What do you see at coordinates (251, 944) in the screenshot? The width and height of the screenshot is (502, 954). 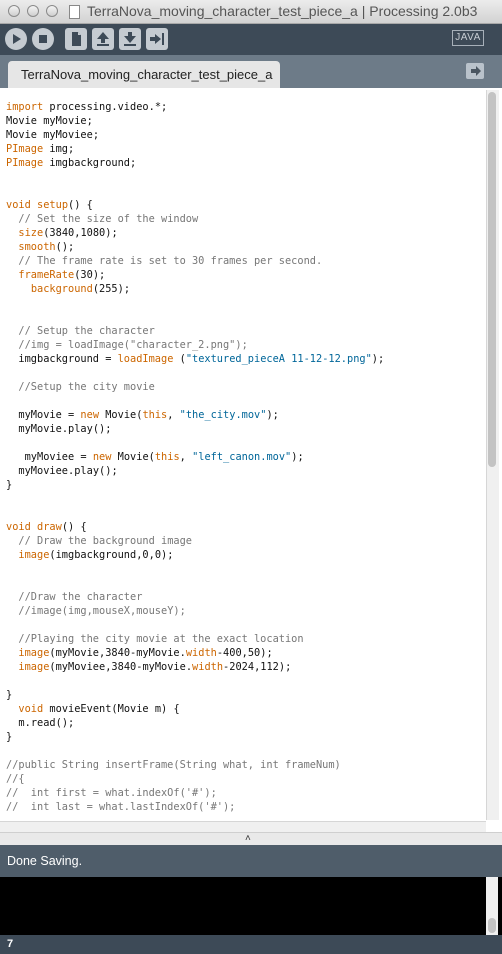 I see `footer-bar: 7` at bounding box center [251, 944].